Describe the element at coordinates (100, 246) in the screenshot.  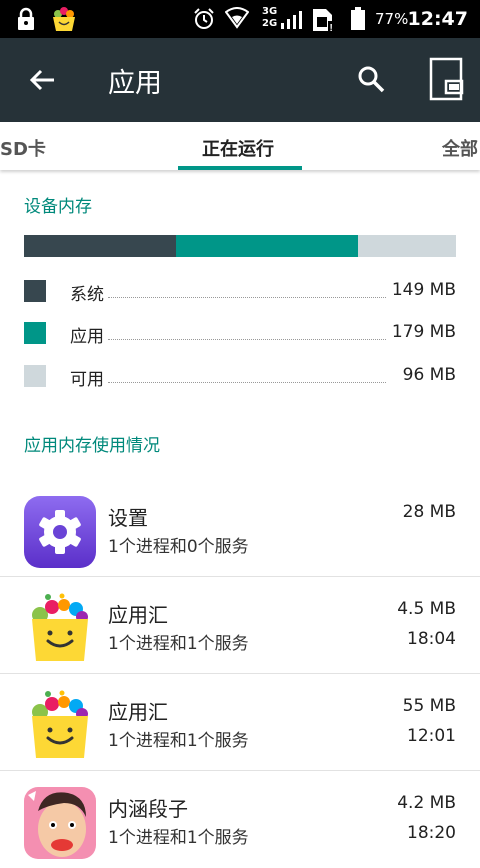
I see `memory-bar-system` at that location.